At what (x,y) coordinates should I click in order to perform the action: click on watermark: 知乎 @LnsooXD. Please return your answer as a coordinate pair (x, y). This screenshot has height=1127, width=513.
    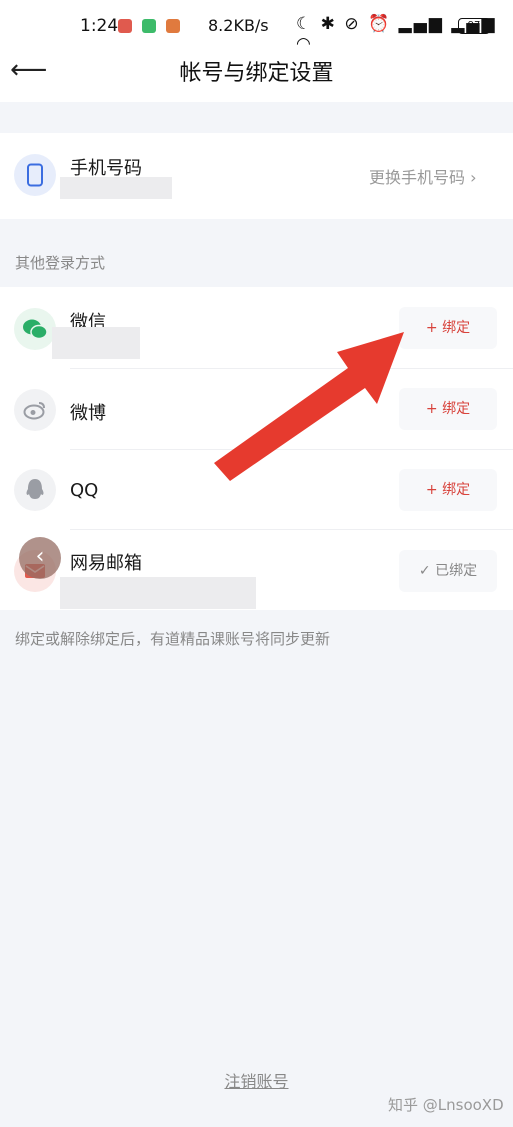
    Looking at the image, I should click on (446, 1105).